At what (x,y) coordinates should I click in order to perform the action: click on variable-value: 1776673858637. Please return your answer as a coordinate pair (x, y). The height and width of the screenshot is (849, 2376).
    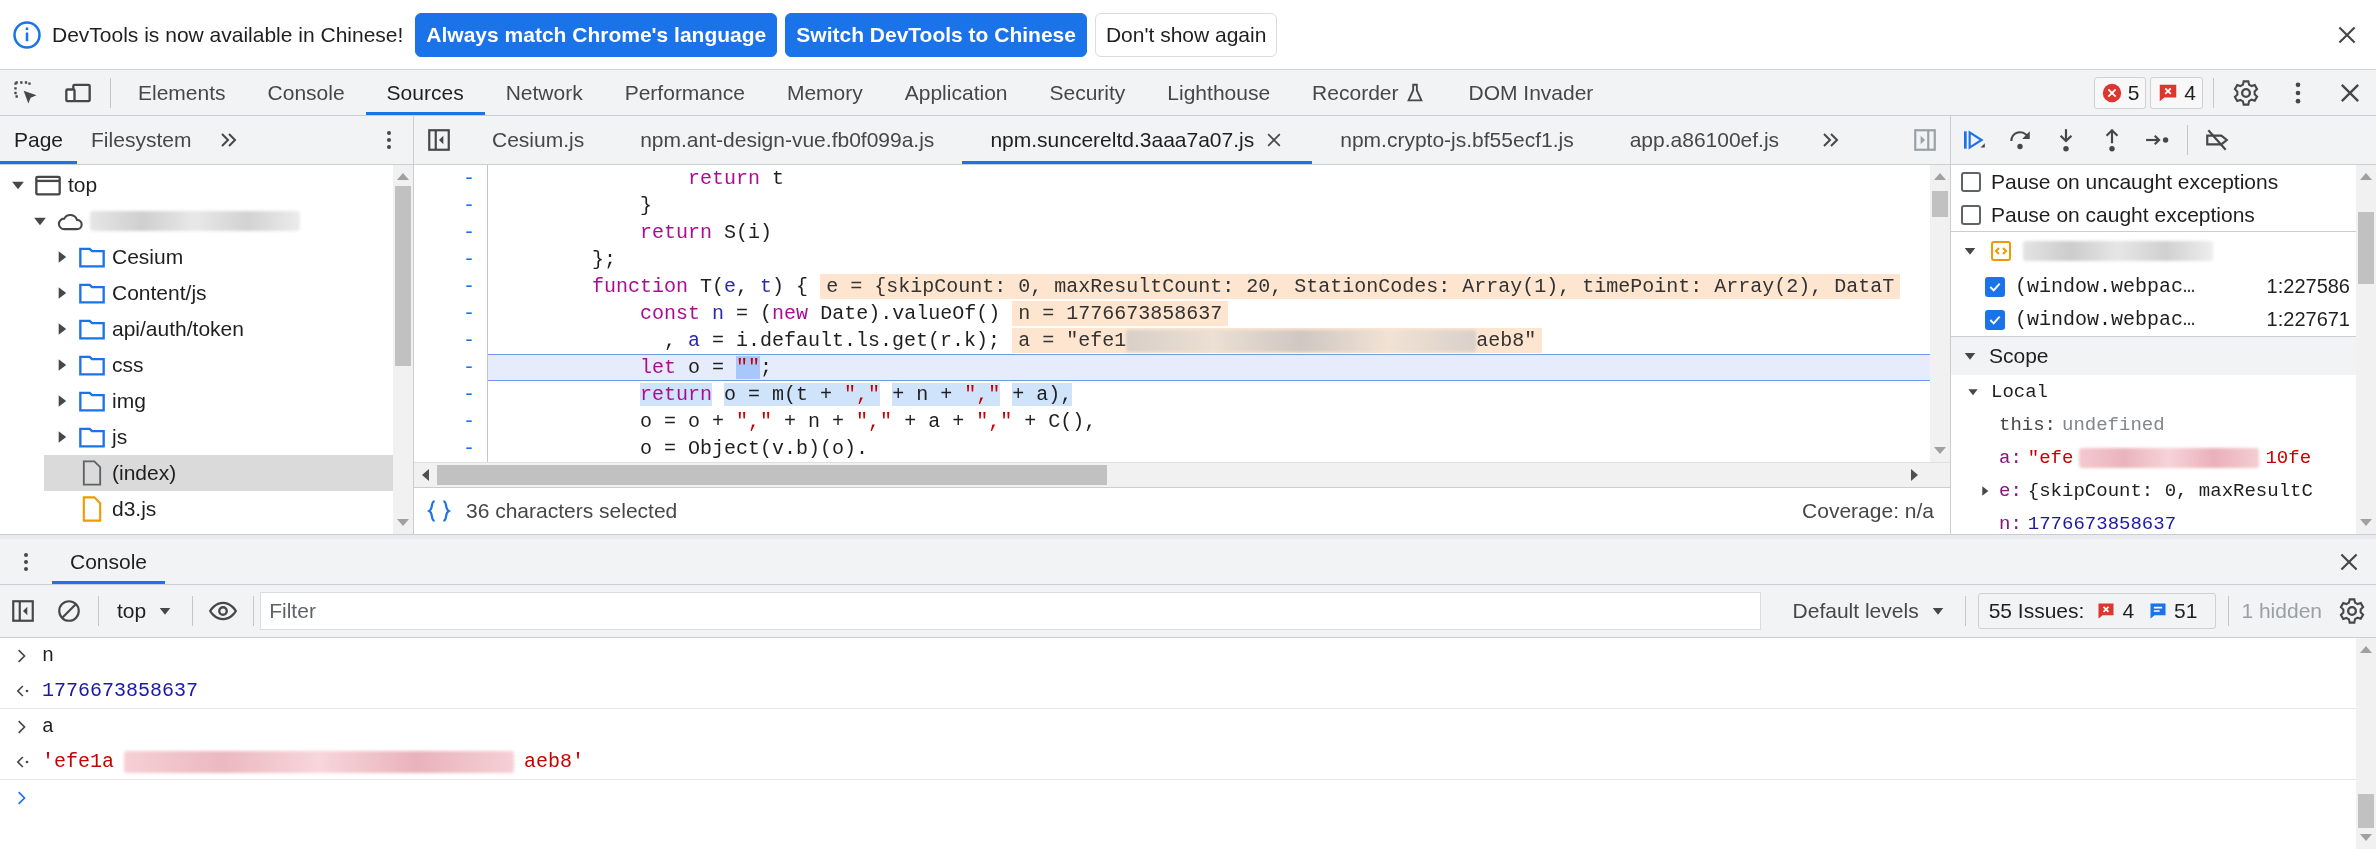
    Looking at the image, I should click on (2102, 523).